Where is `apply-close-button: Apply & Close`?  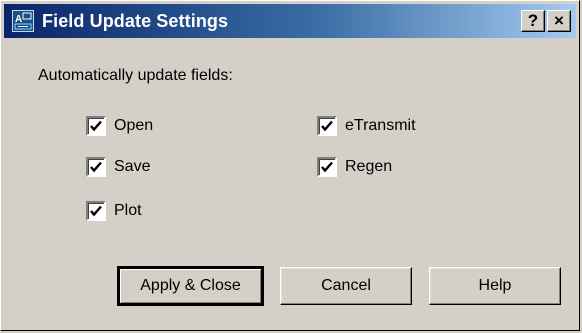
apply-close-button: Apply & Close is located at coordinates (190, 286).